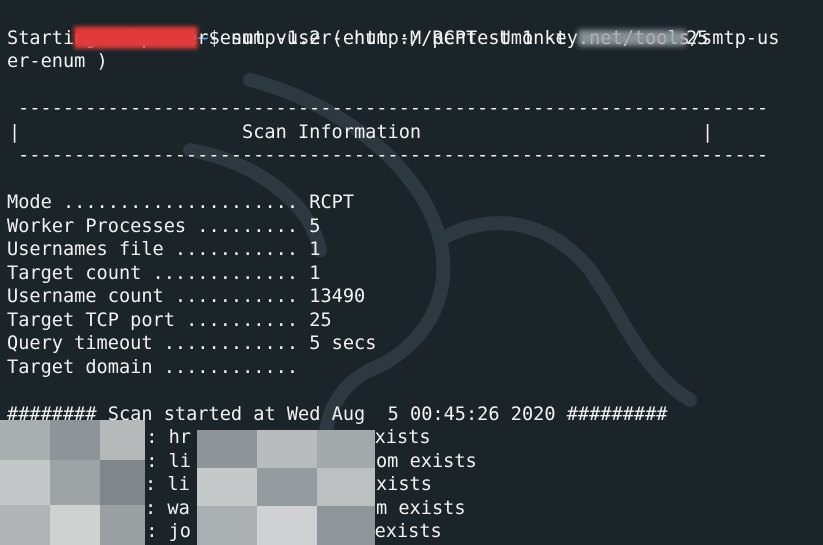  What do you see at coordinates (398, 484) in the screenshot?
I see `result-visible-suffix: exists` at bounding box center [398, 484].